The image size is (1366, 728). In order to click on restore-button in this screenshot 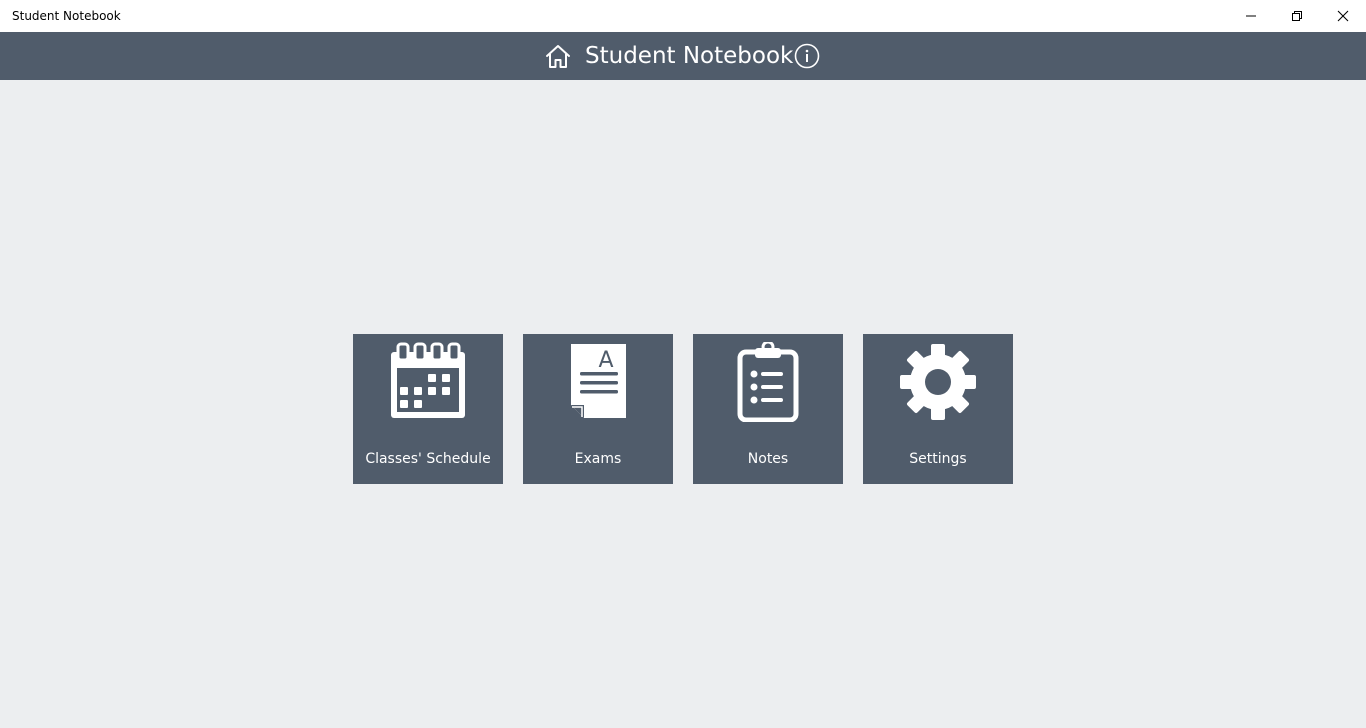, I will do `click(1297, 16)`.